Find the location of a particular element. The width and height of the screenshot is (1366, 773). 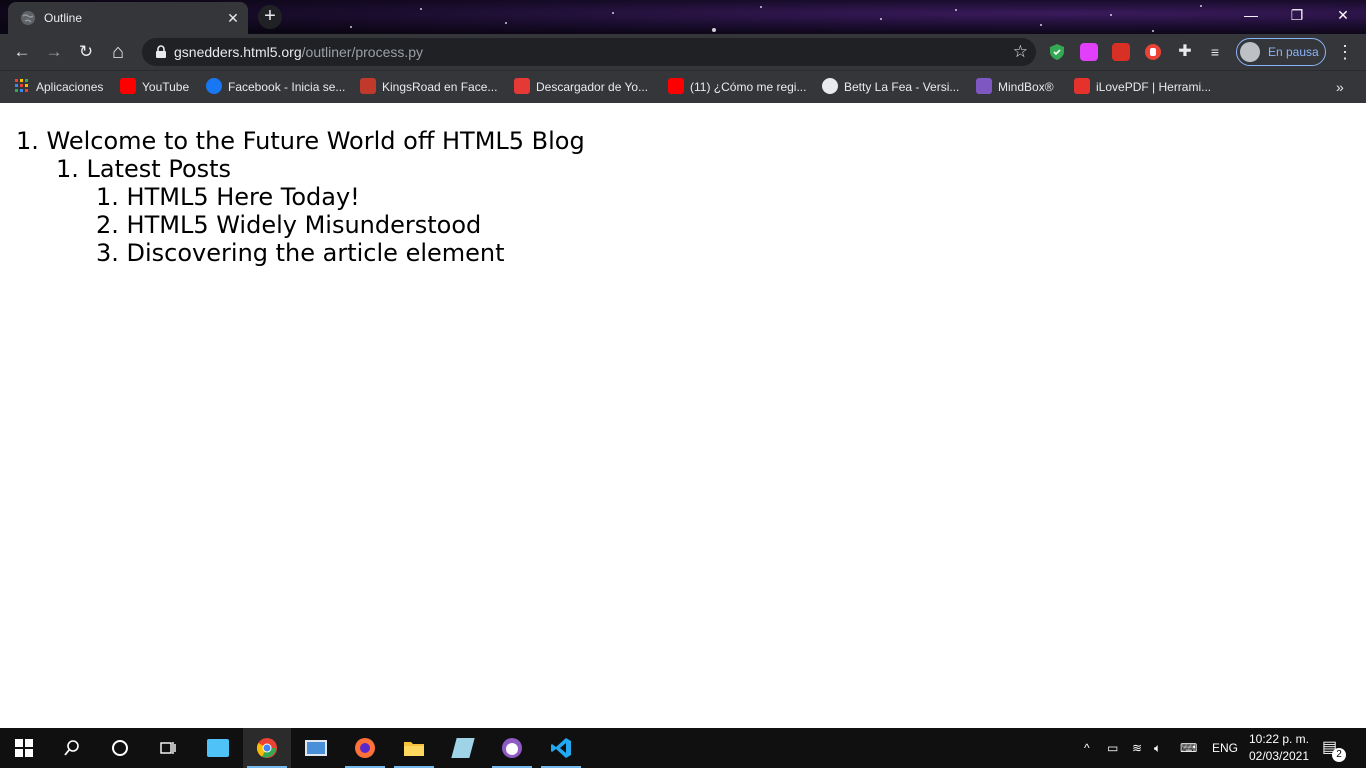

keyboard-icon: ⌨ is located at coordinates (1188, 748).